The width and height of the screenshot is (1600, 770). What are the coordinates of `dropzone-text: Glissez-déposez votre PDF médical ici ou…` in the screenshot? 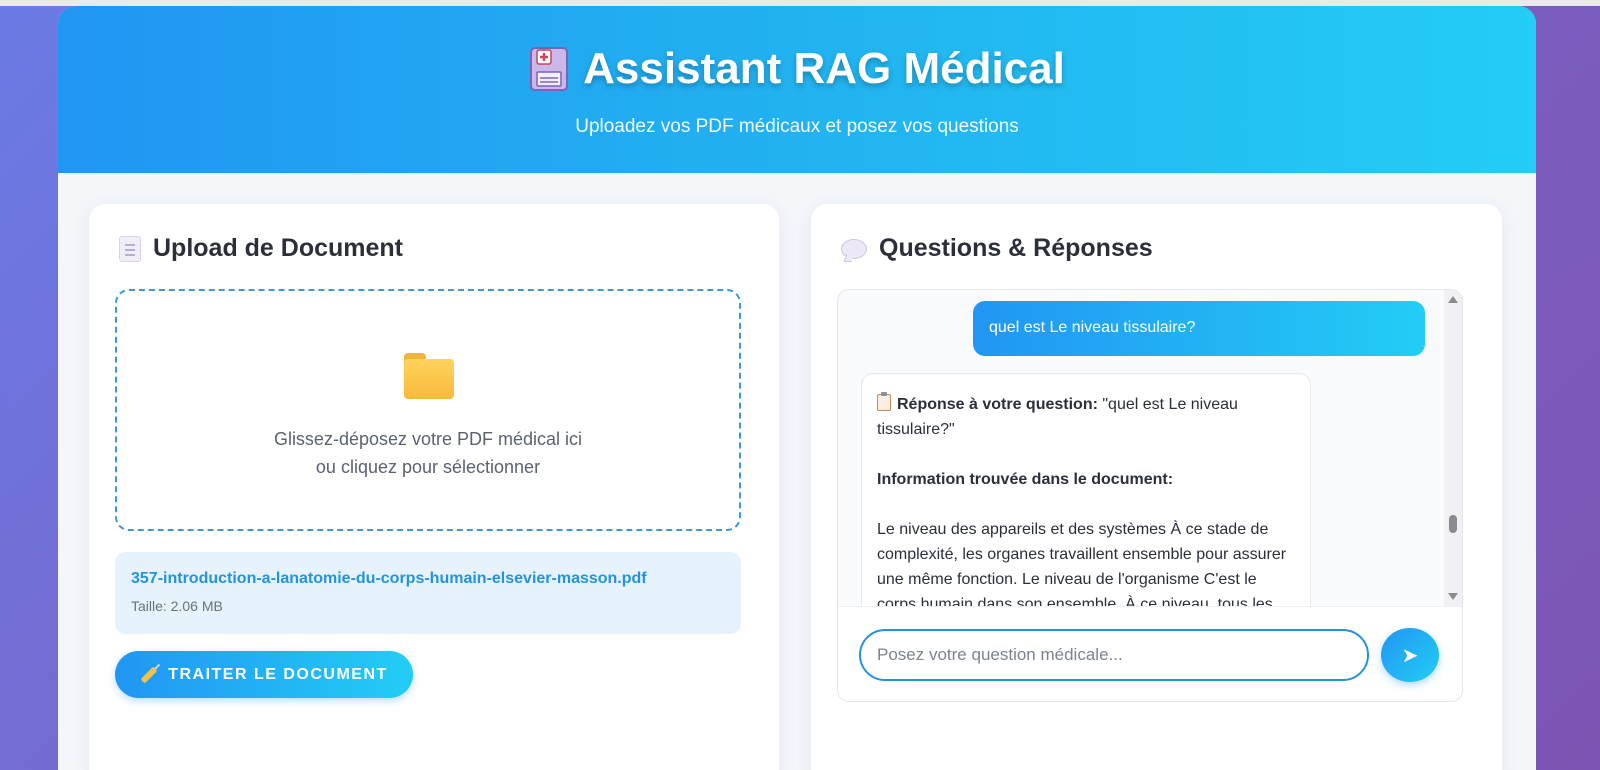 It's located at (428, 453).